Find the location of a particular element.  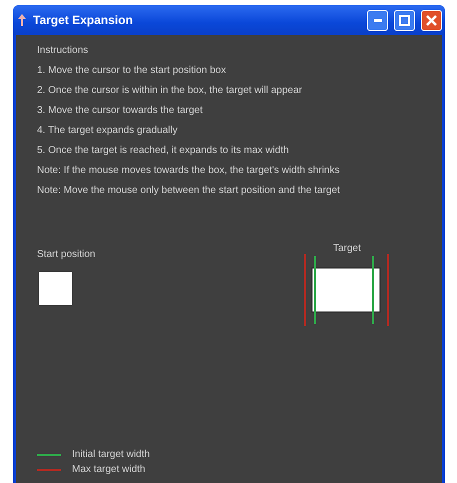

minimize-button is located at coordinates (377, 20).